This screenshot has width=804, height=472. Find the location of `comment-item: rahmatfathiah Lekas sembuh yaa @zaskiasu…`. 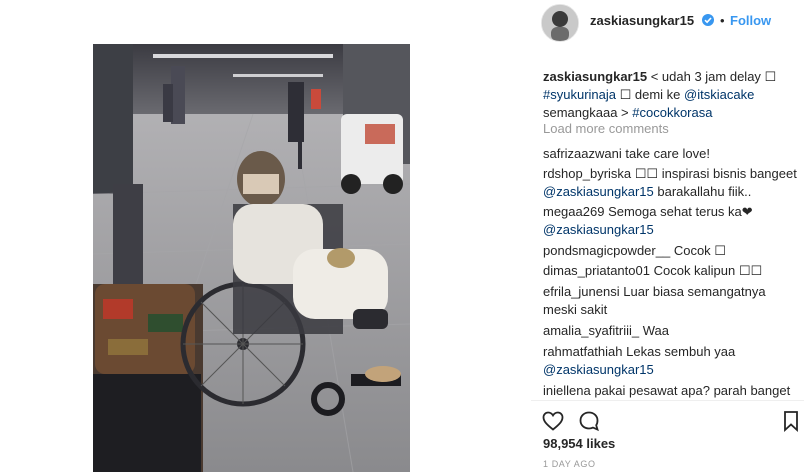

comment-item: rahmatfathiah Lekas sembuh yaa @zaskiasu… is located at coordinates (670, 361).